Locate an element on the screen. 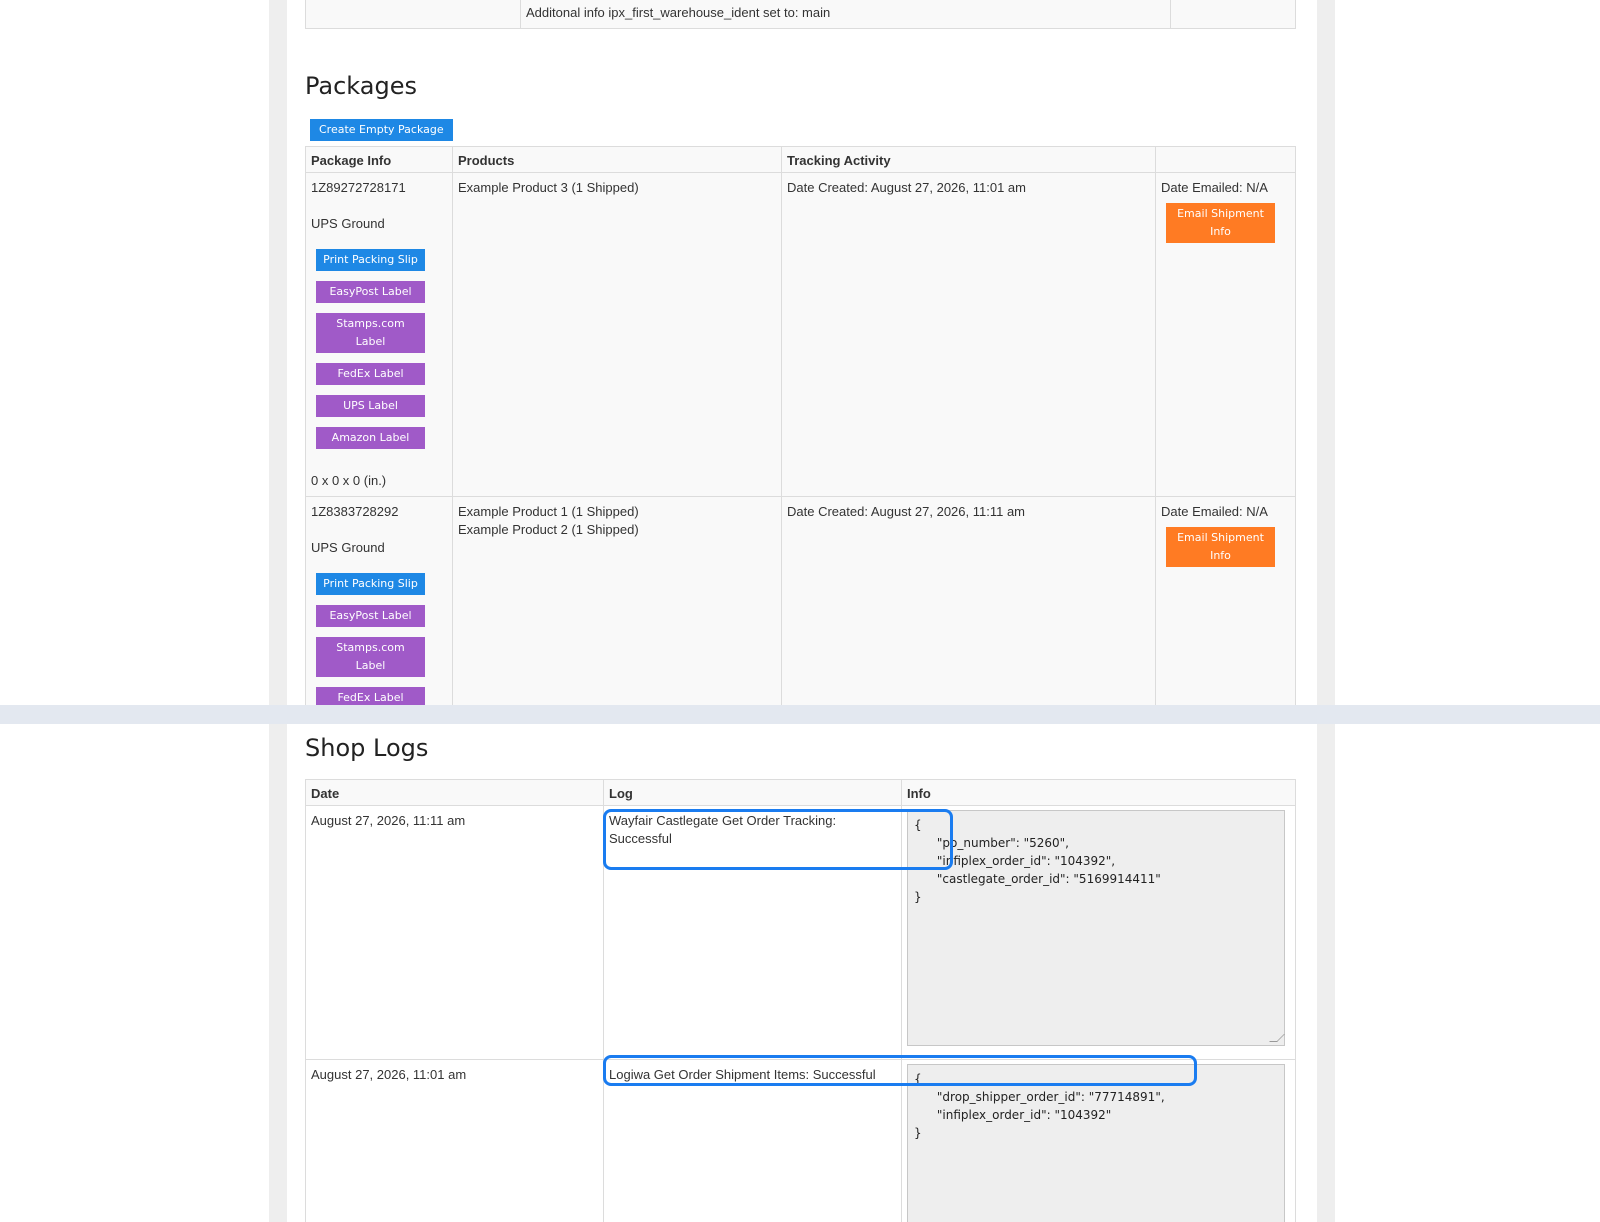  shop-logs-title: Shop Logs is located at coordinates (367, 748).